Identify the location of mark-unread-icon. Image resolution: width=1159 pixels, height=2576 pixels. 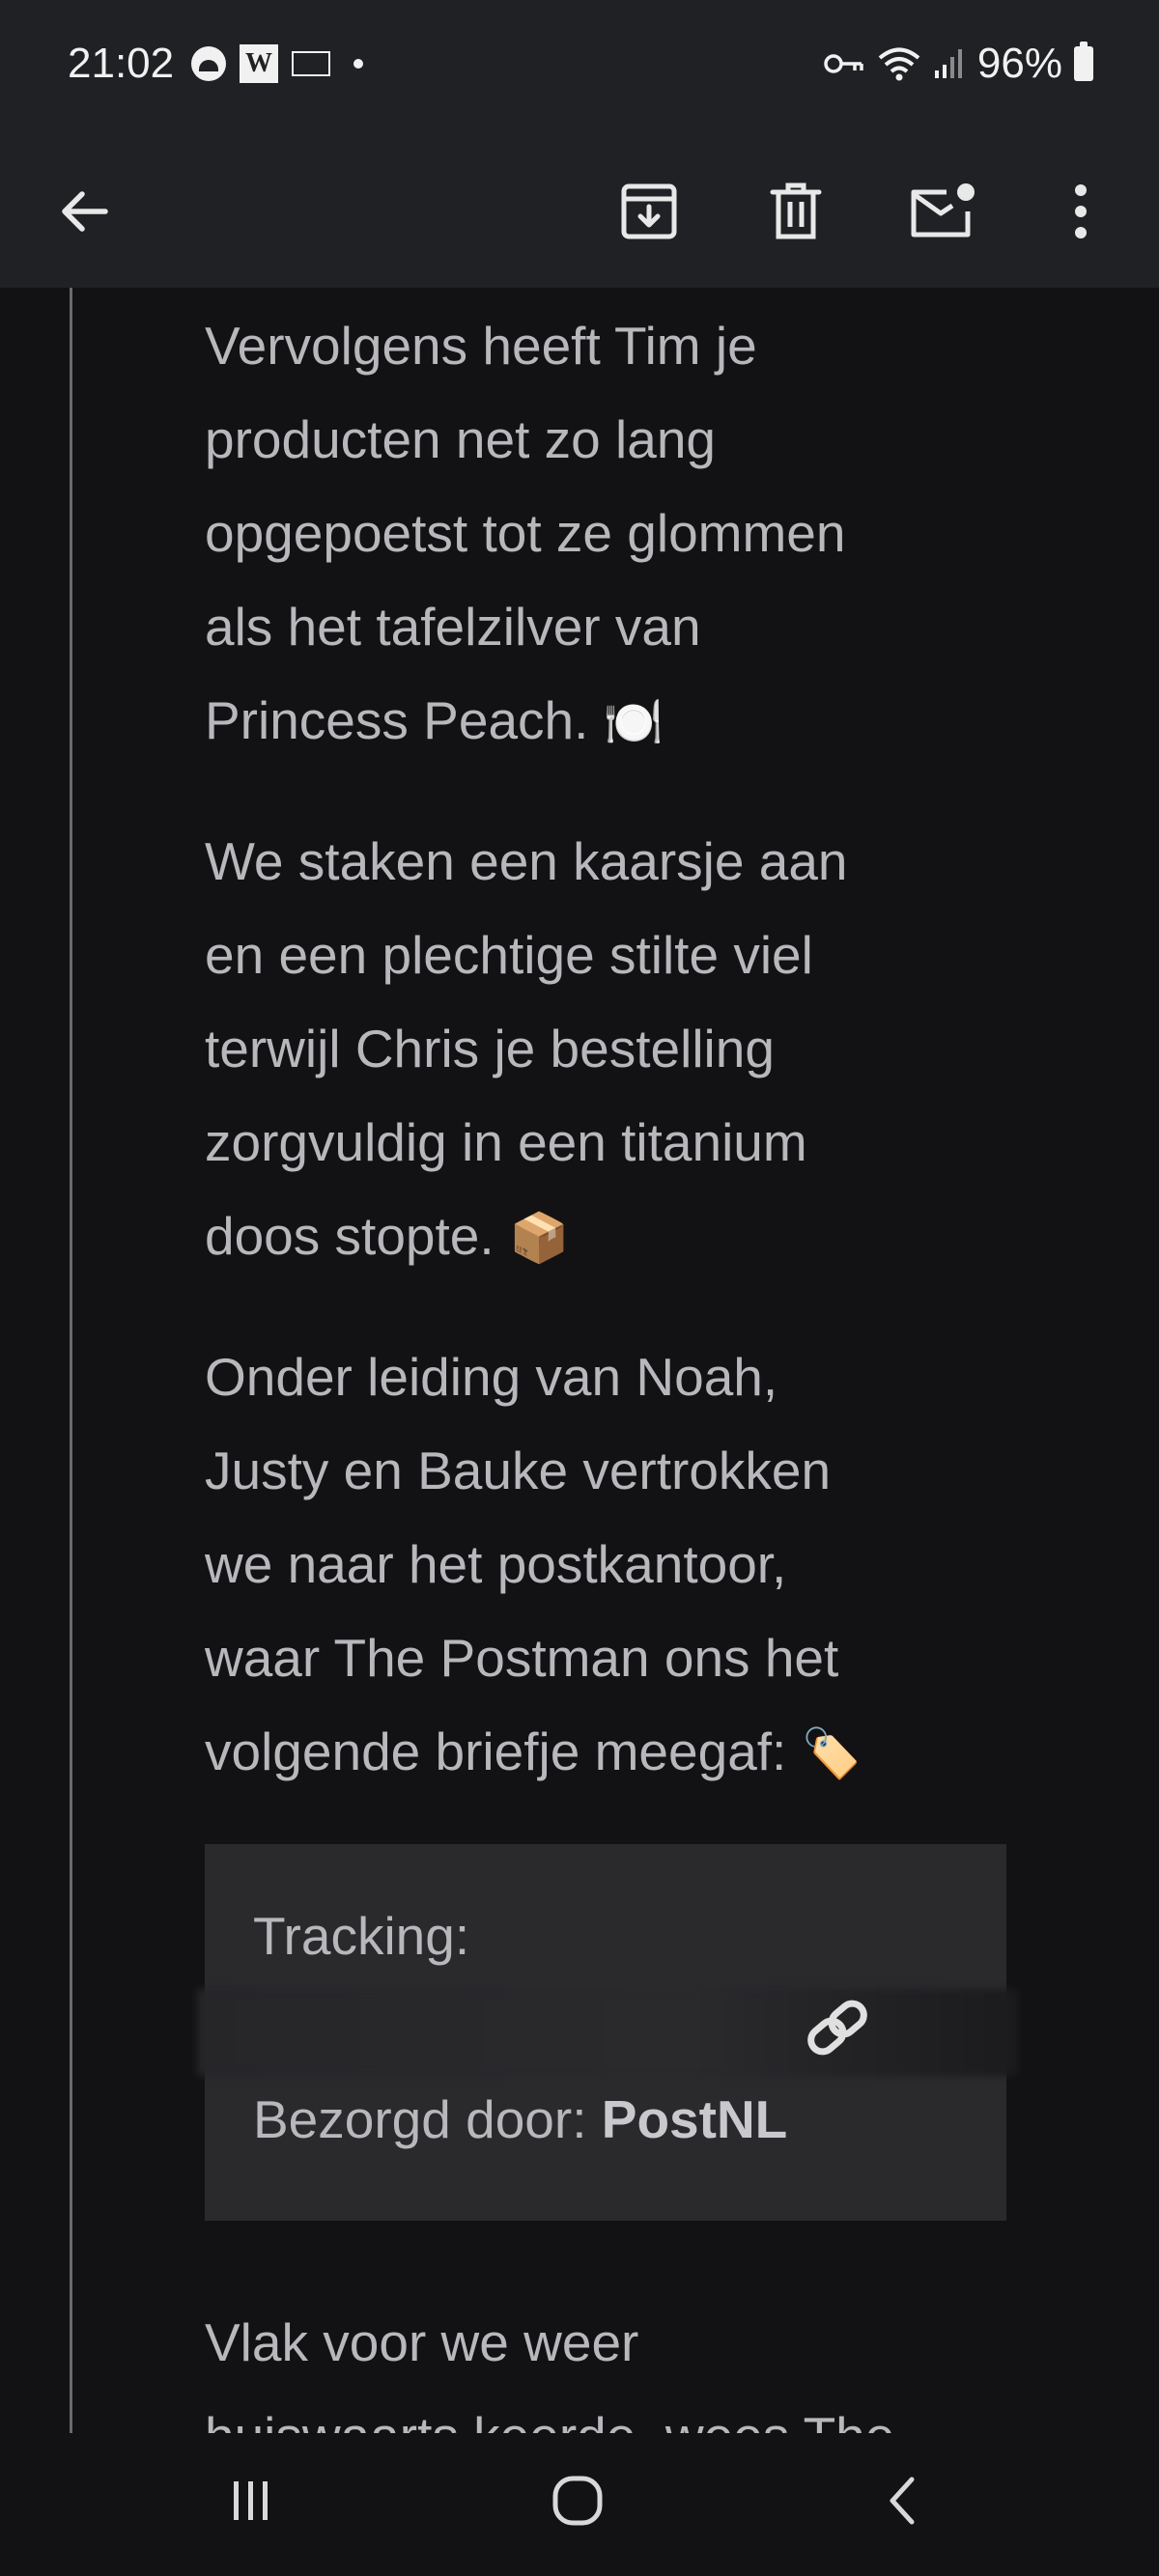
(943, 211).